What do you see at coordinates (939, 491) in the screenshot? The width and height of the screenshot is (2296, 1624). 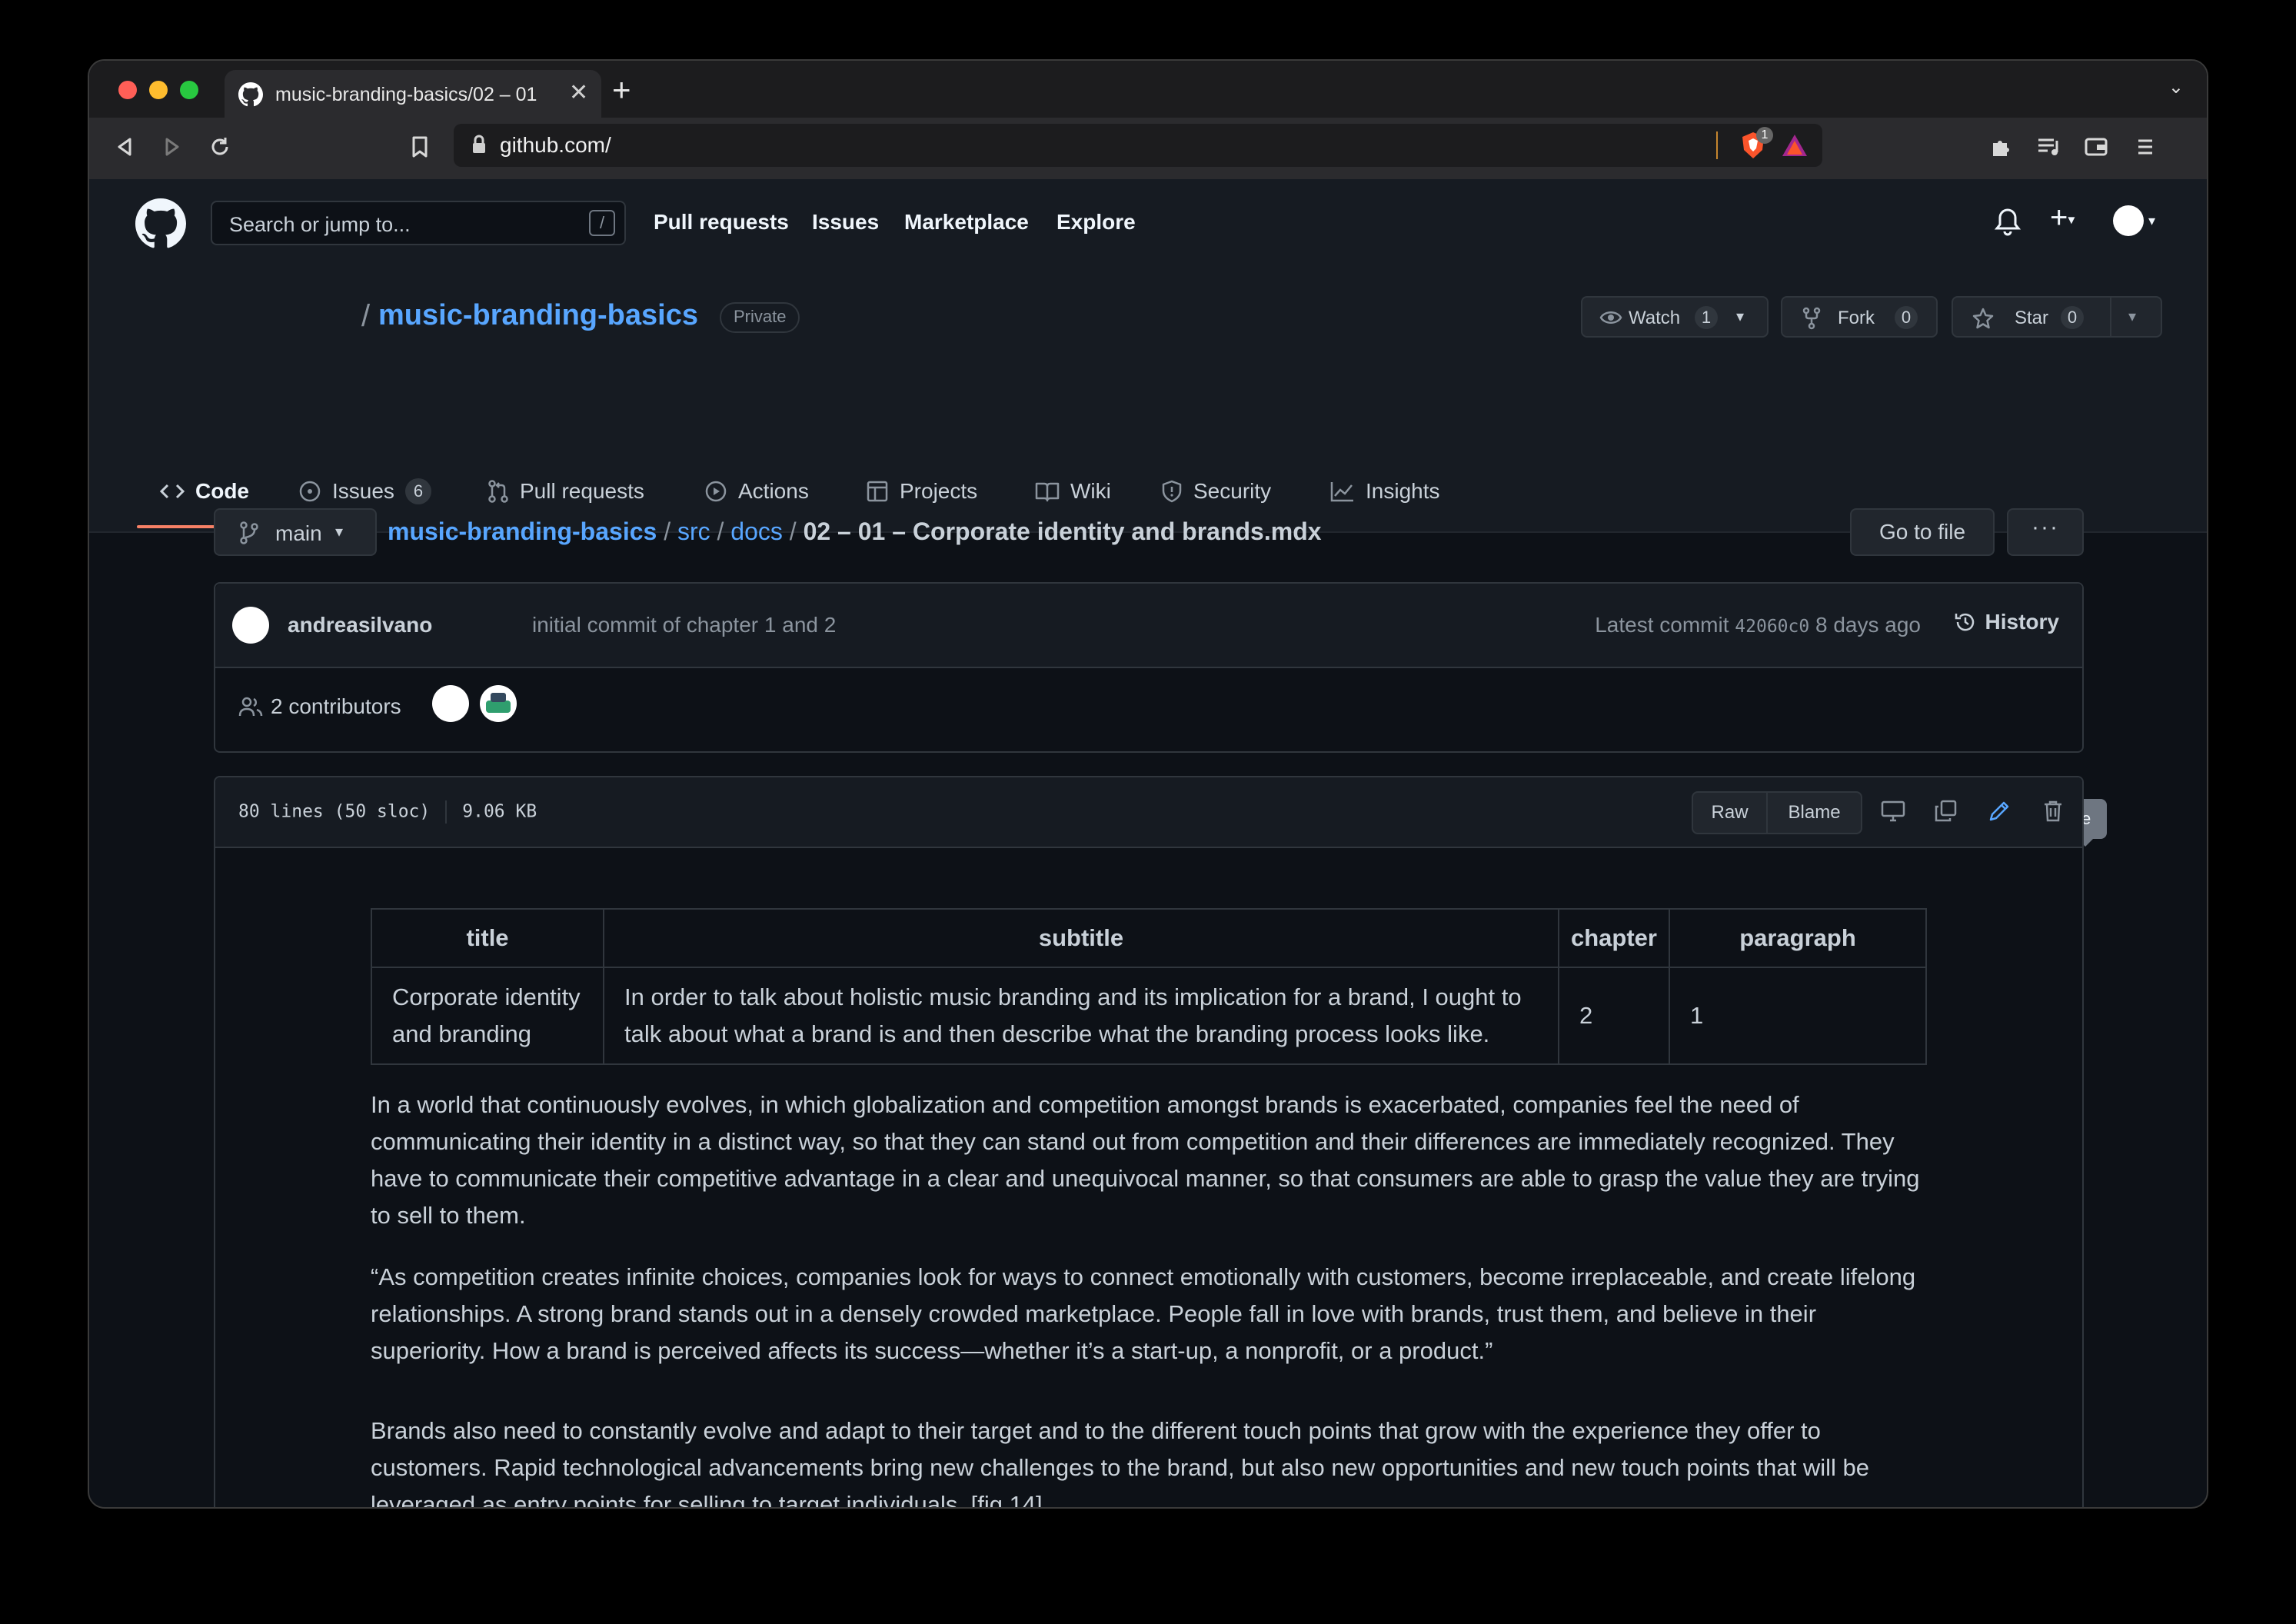 I see `tab-projects-label: Projects` at bounding box center [939, 491].